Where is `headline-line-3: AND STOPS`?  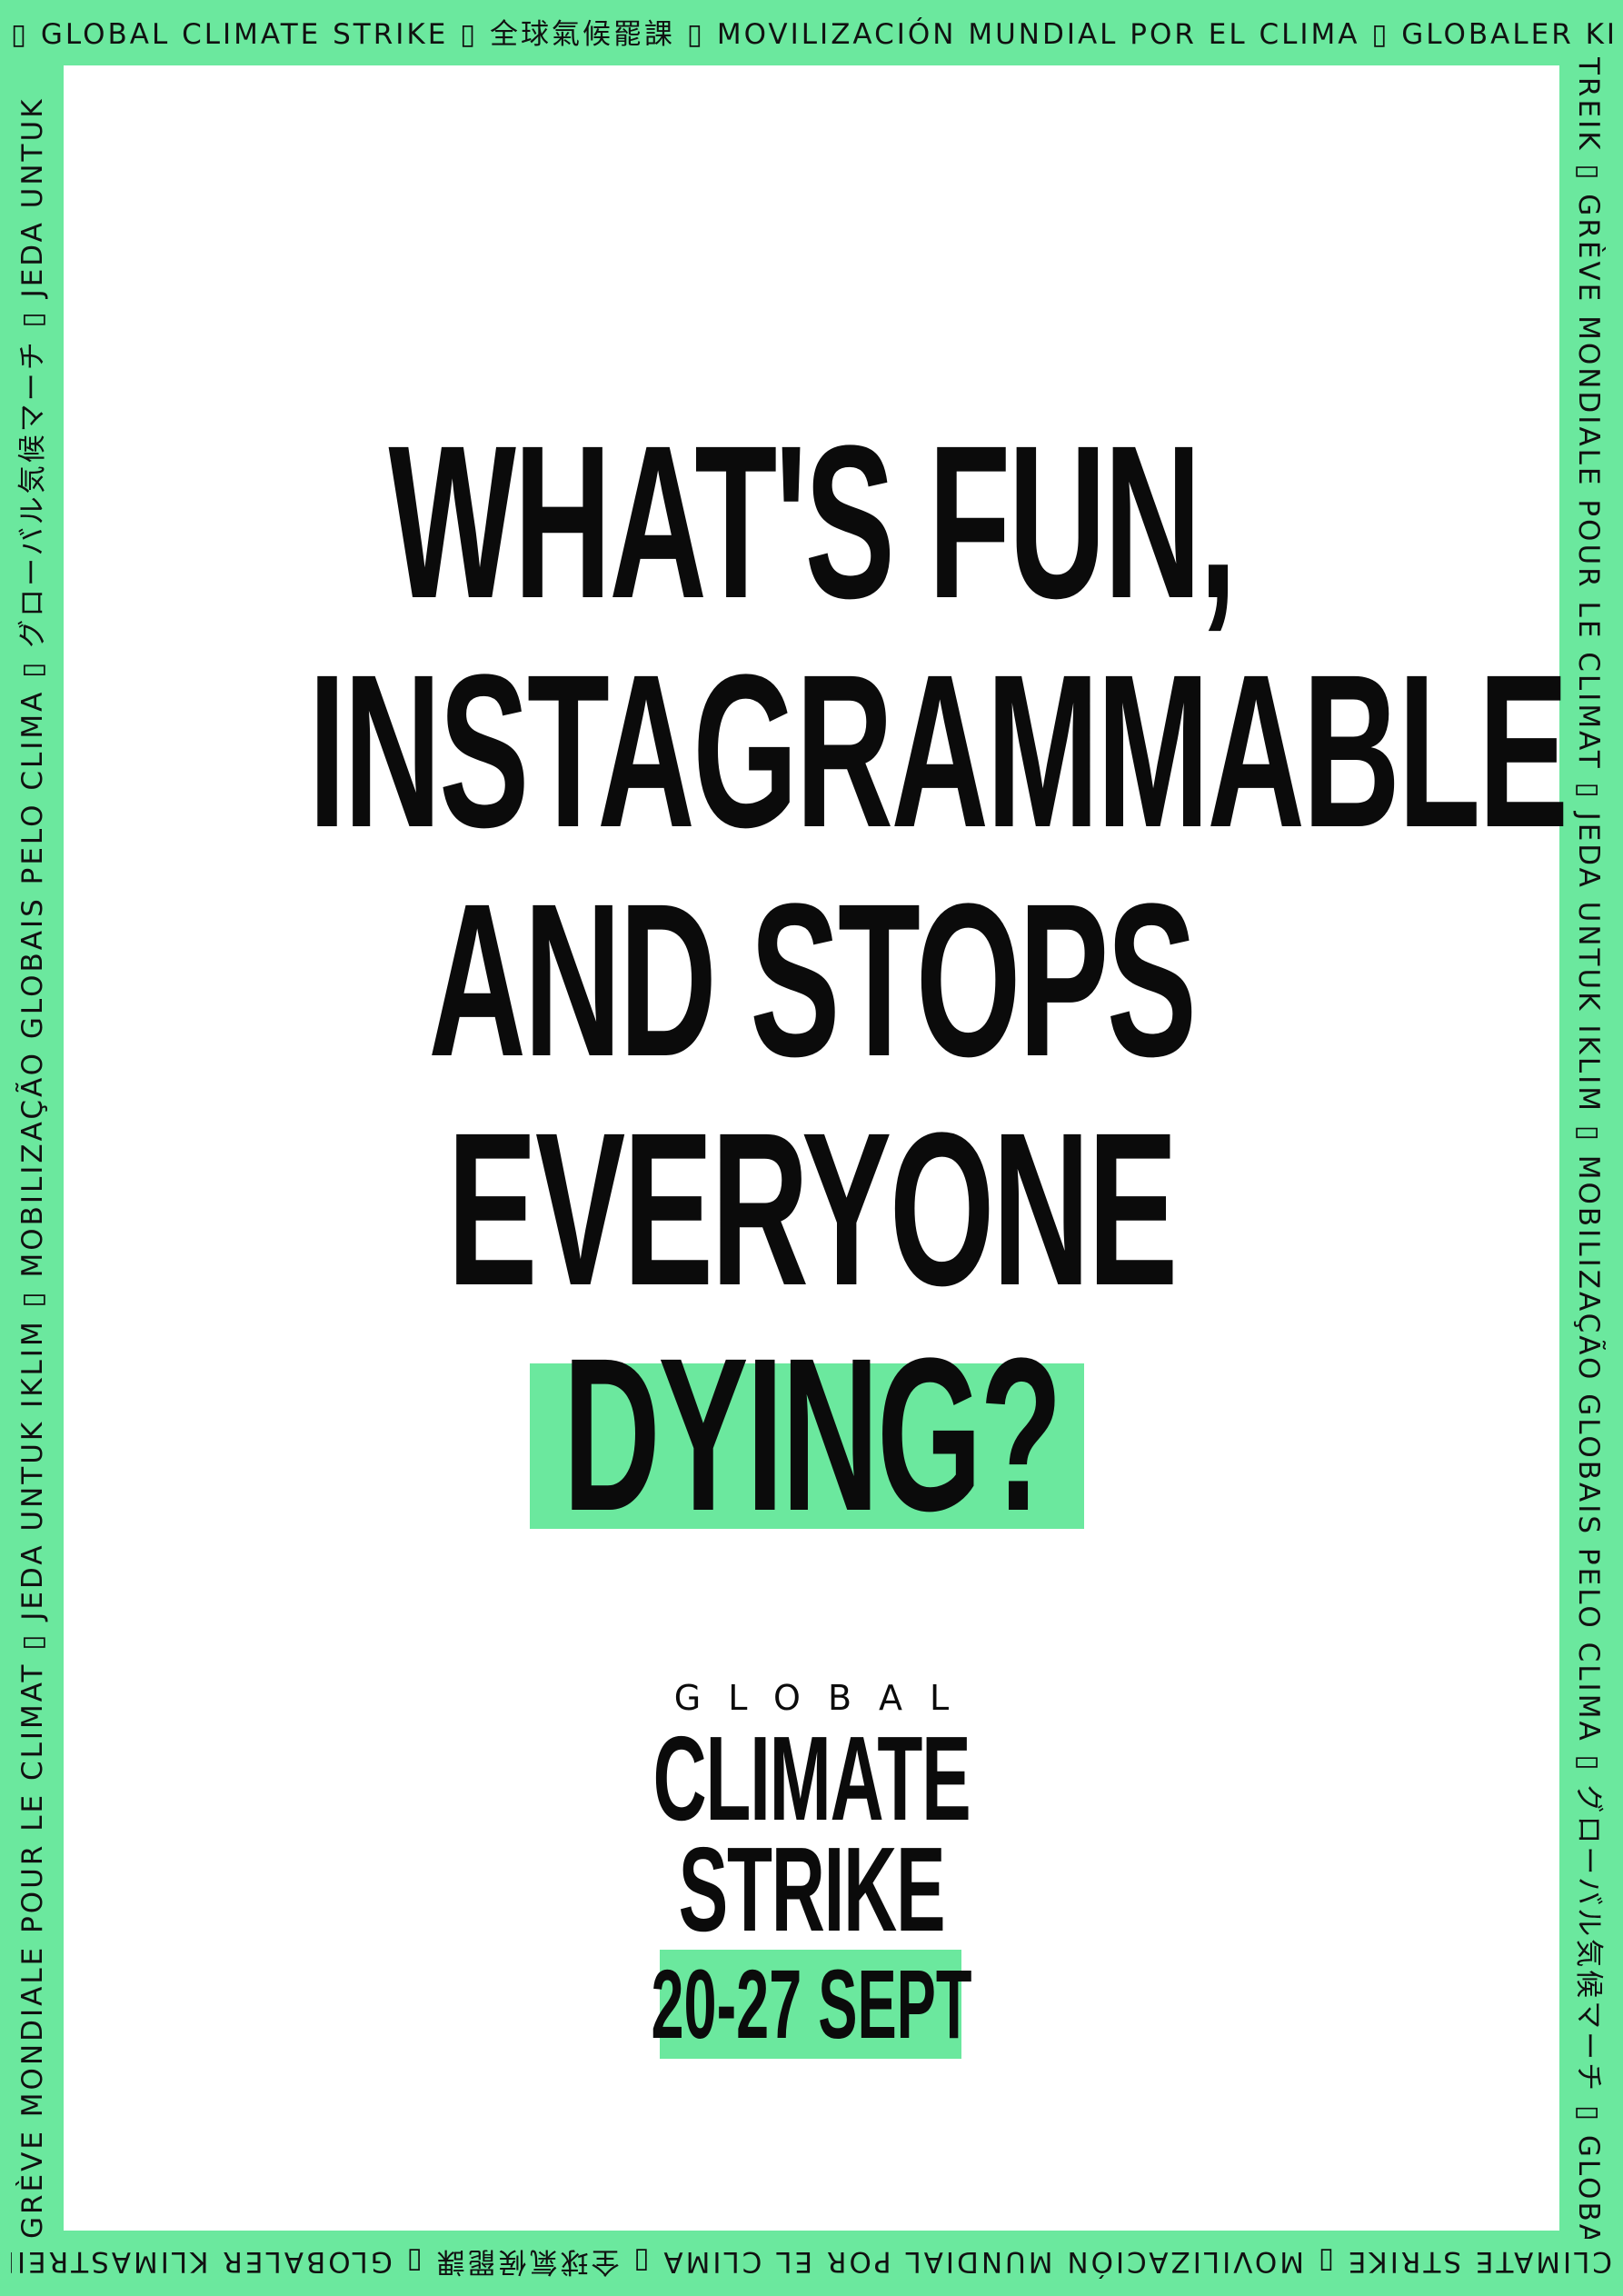
headline-line-3: AND STOPS is located at coordinates (813, 980).